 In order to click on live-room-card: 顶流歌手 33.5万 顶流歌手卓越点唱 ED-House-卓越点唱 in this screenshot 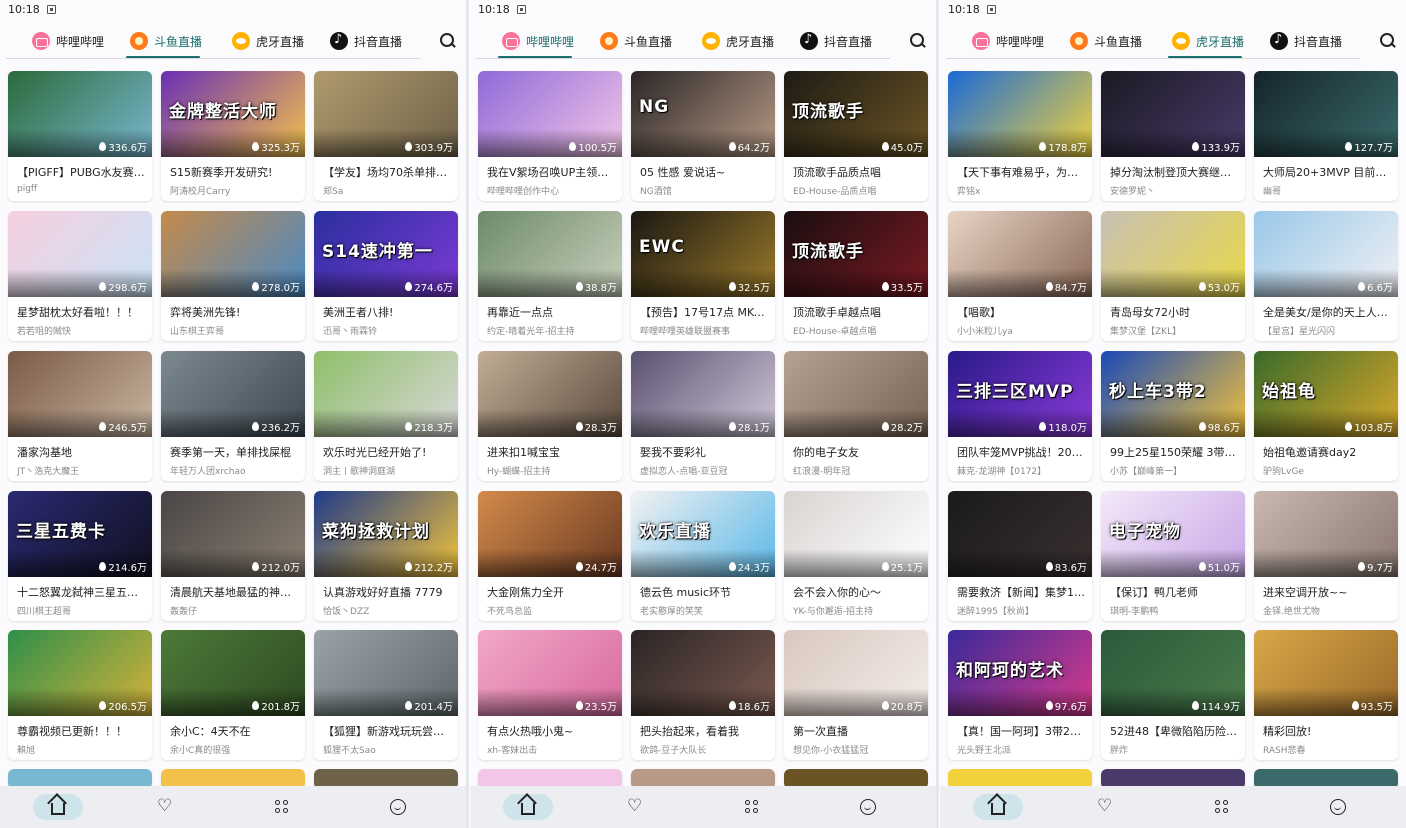, I will do `click(856, 276)`.